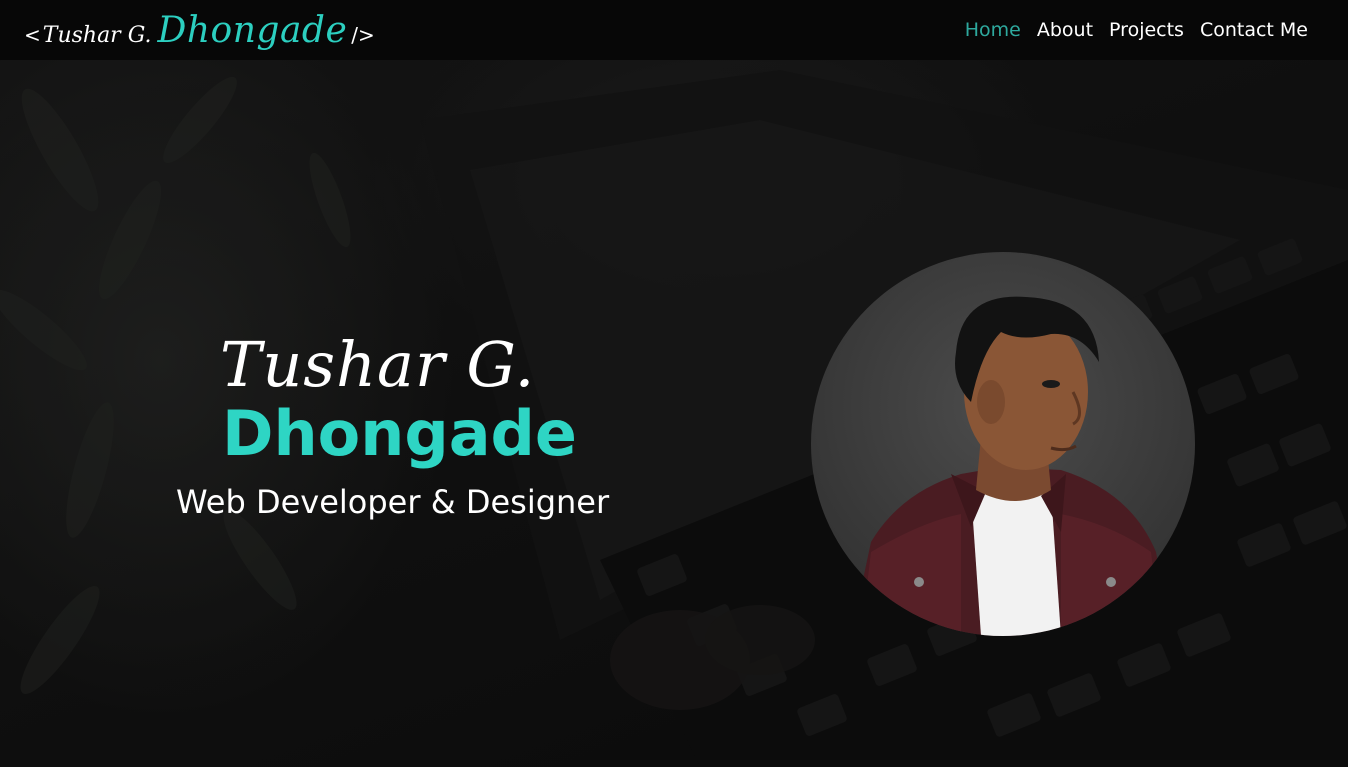 This screenshot has height=767, width=1348. I want to click on brand-open-bracket: <, so click(32, 34).